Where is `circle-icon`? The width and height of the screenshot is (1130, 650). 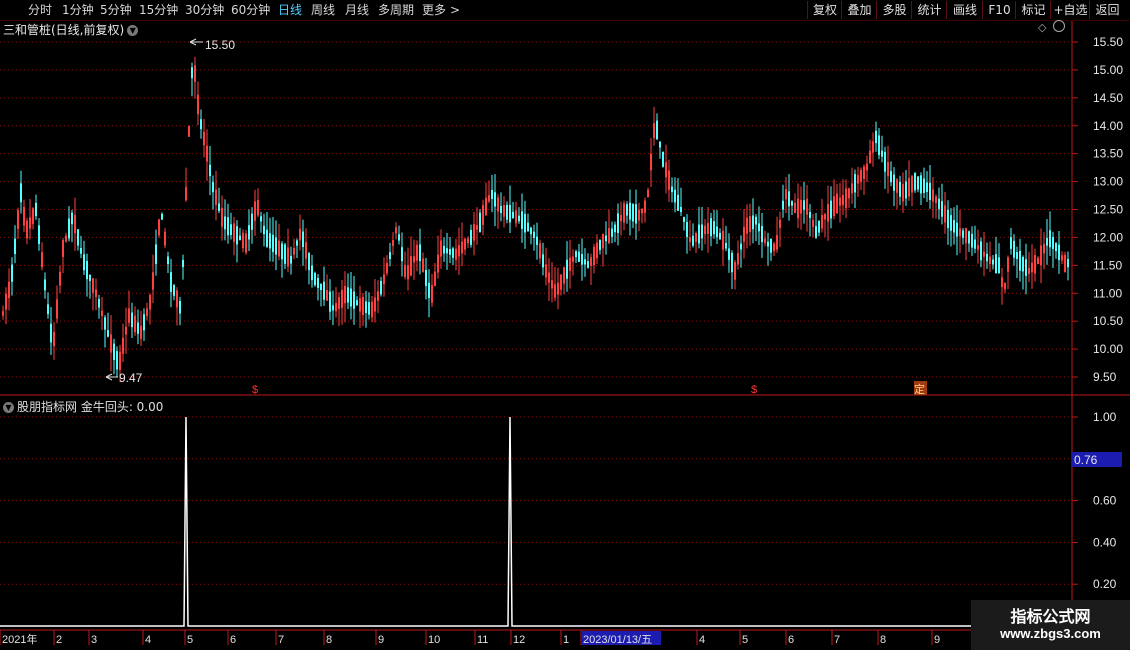
circle-icon is located at coordinates (1059, 26).